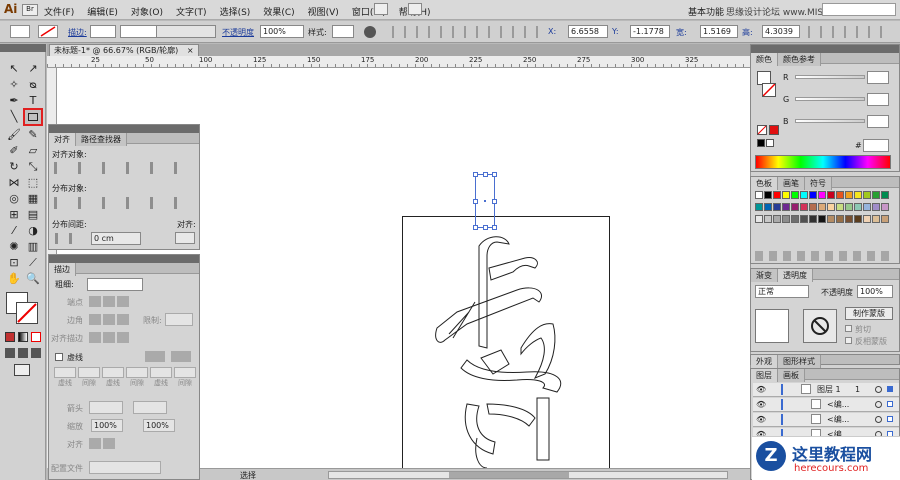 This screenshot has height=480, width=900. Describe the element at coordinates (14, 279) in the screenshot. I see `hand-tool-icon: ✋` at that location.